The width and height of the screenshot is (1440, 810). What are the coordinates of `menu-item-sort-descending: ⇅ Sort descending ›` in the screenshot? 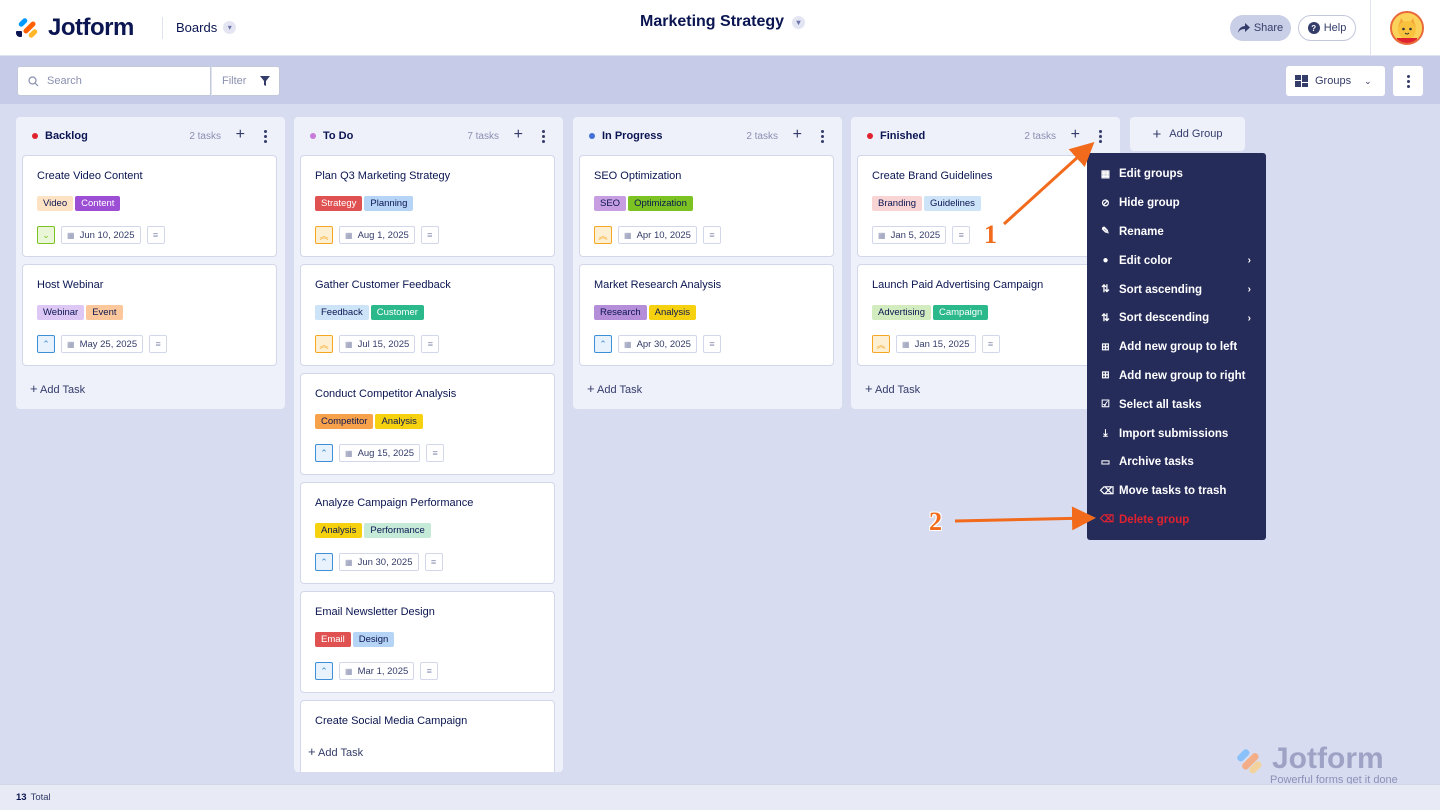 It's located at (1176, 318).